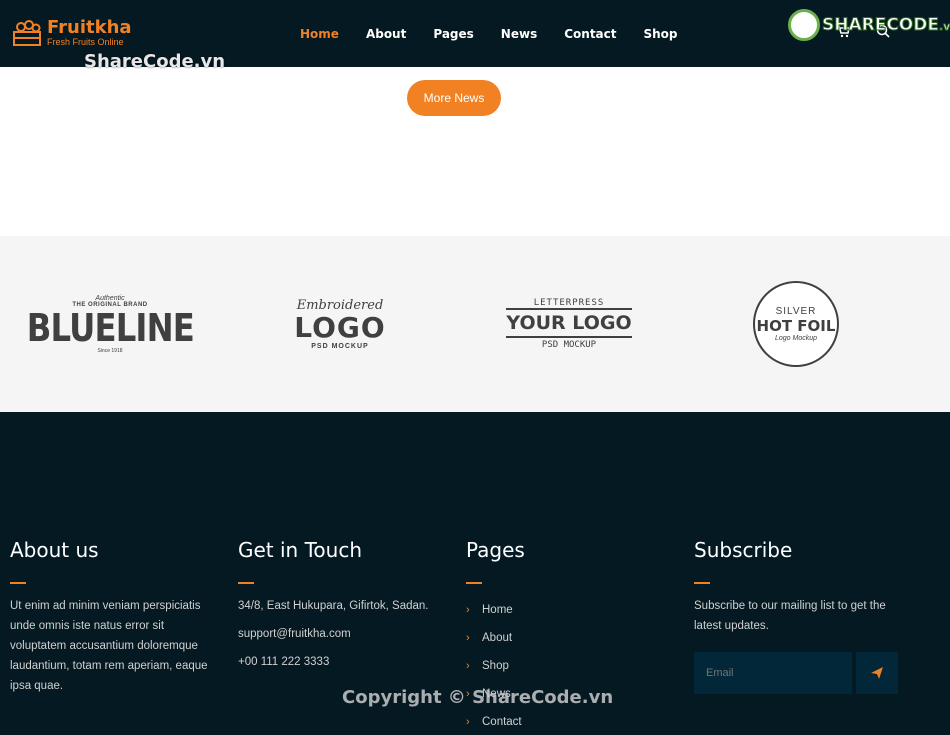 The width and height of the screenshot is (950, 735). I want to click on footer-link-label: Shop, so click(495, 666).